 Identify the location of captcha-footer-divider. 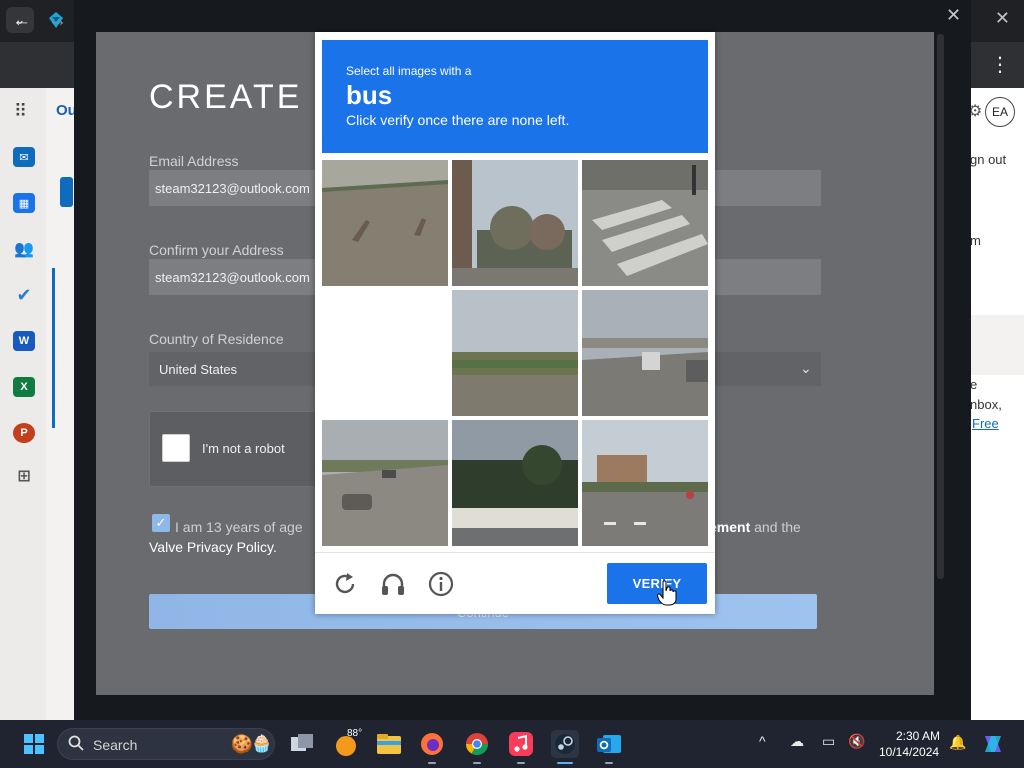
(515, 552).